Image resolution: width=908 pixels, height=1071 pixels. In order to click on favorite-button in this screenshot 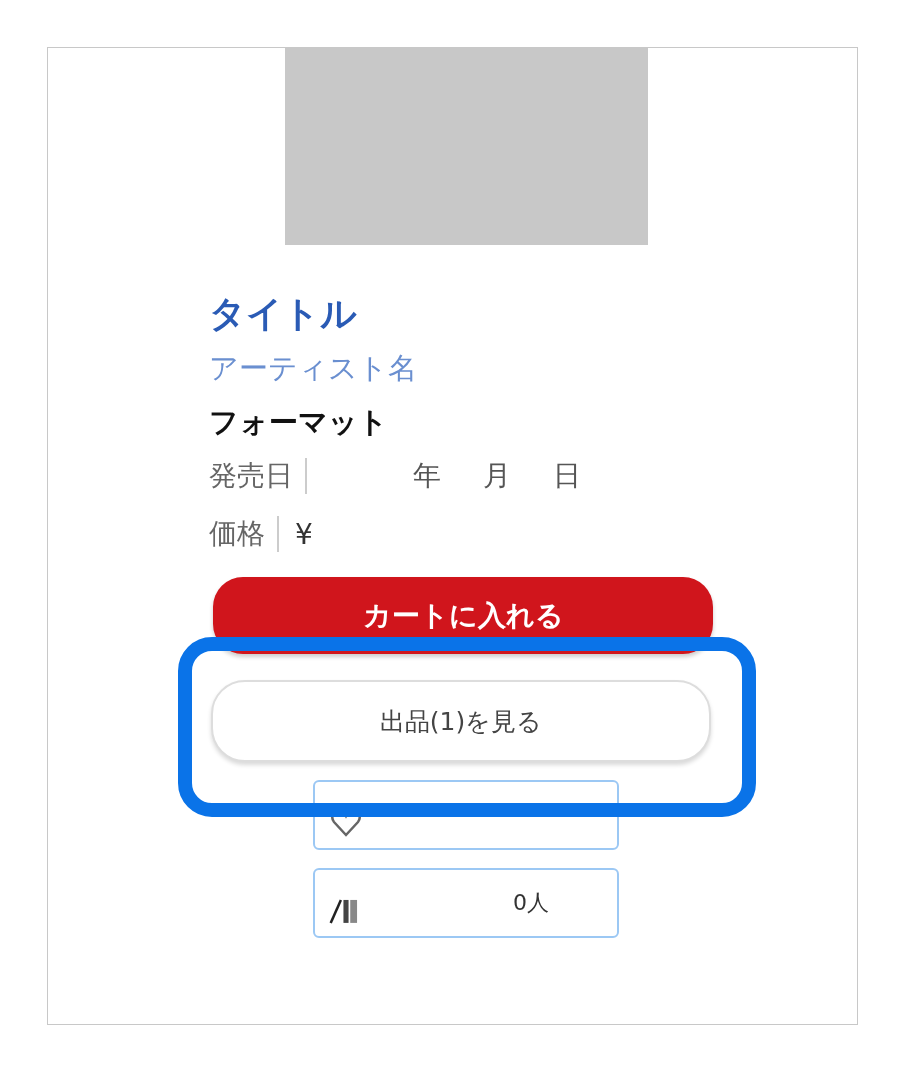, I will do `click(466, 815)`.